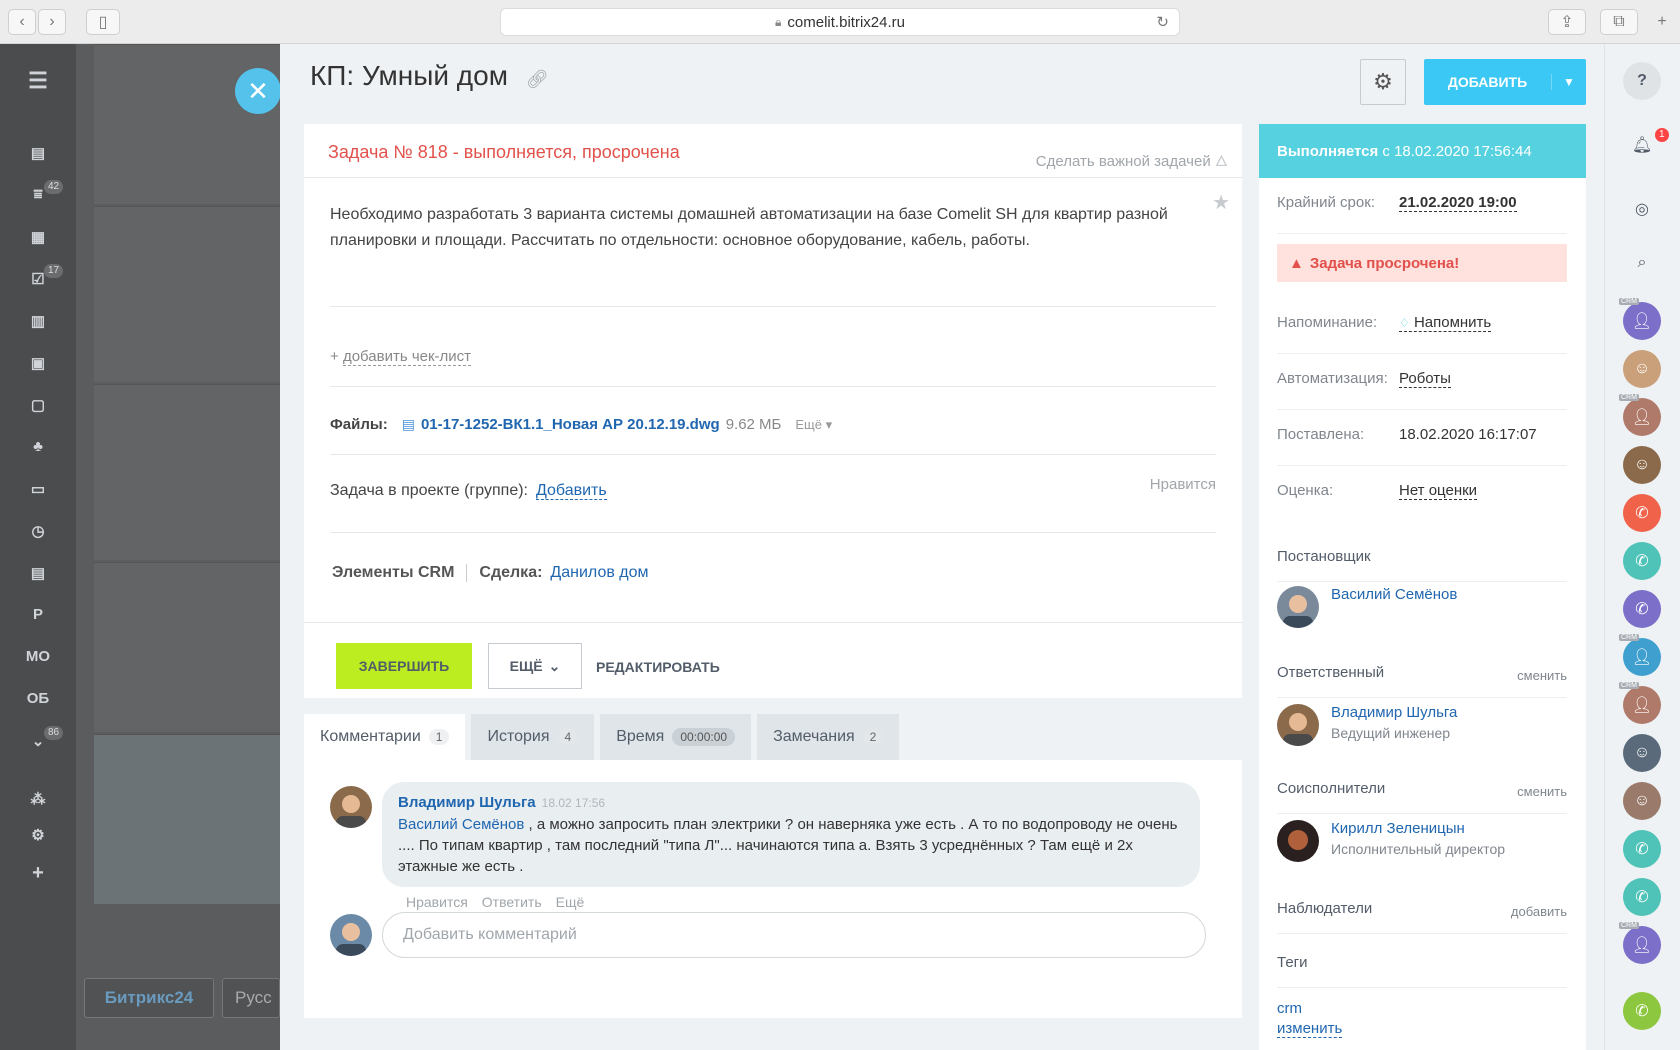  I want to click on drive-icon: ▭, so click(38, 489).